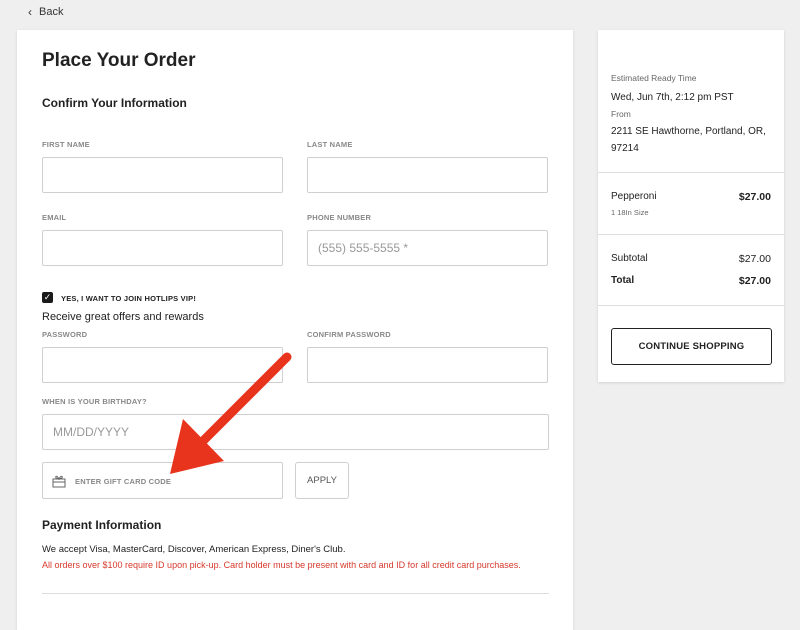 This screenshot has width=800, height=630. Describe the element at coordinates (688, 131) in the screenshot. I see `address-line-1: 2211 SE Hawthorne, Portland, OR,` at that location.